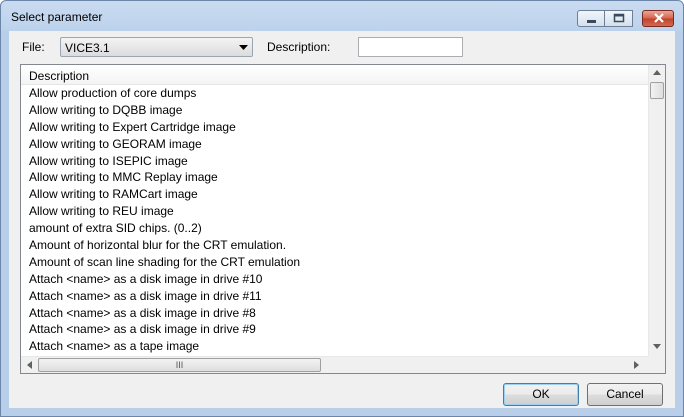  Describe the element at coordinates (335, 93) in the screenshot. I see `list-item: Allow production of core dumps` at that location.